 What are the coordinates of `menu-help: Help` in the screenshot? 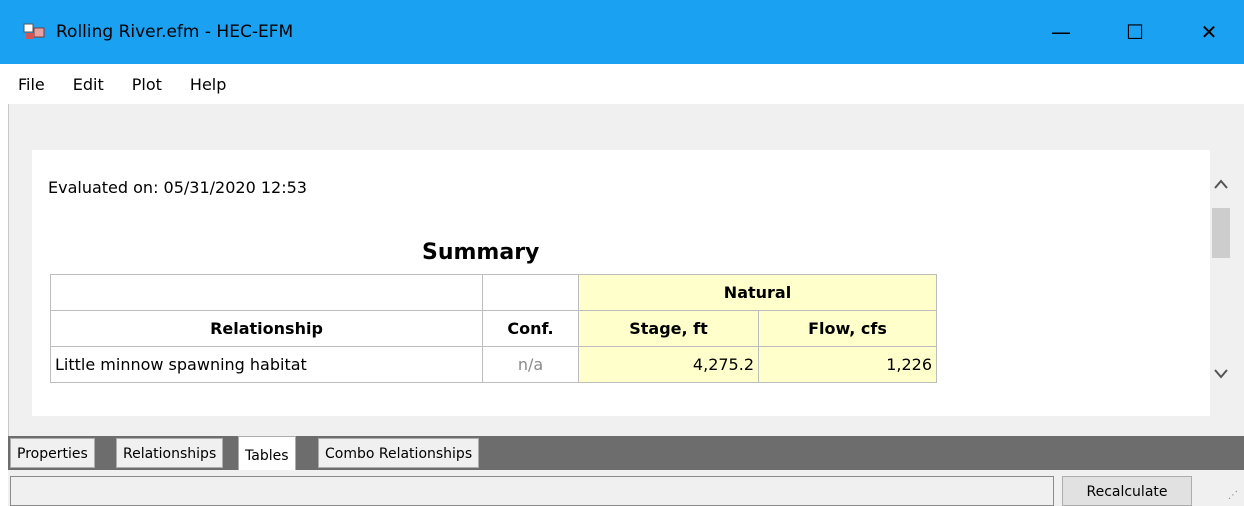 It's located at (208, 84).